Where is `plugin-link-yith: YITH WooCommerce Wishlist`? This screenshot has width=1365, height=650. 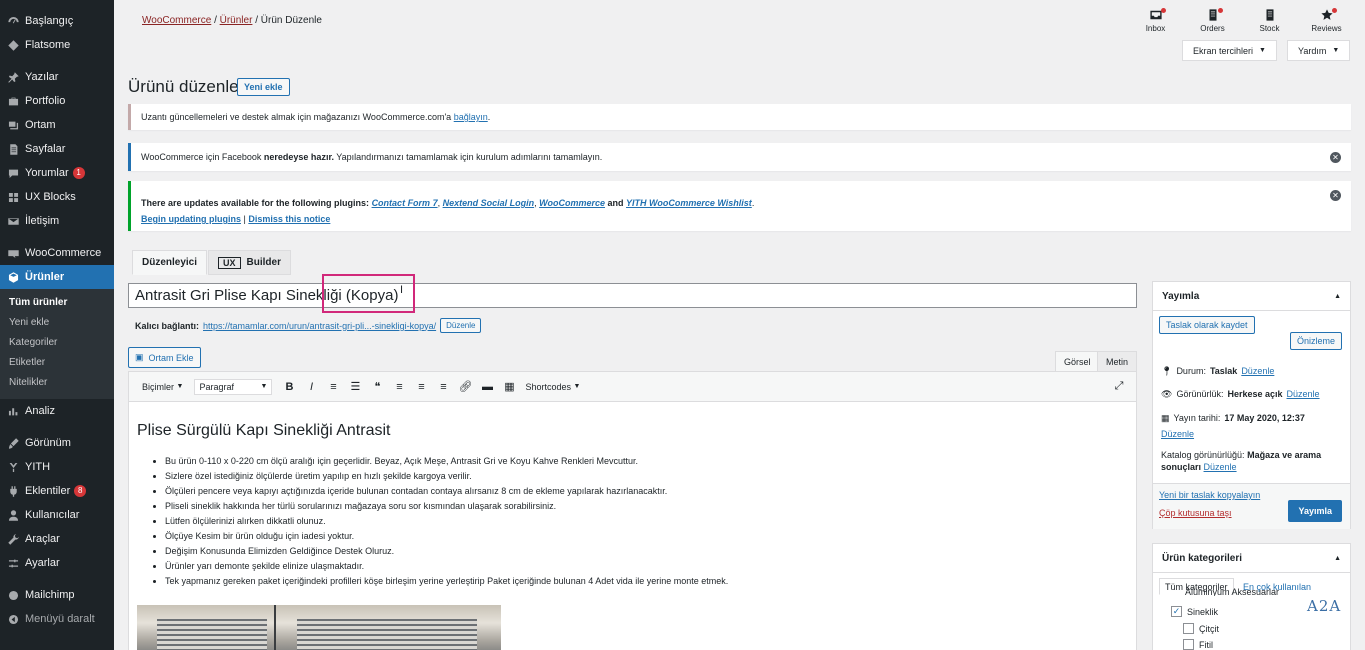 plugin-link-yith: YITH WooCommerce Wishlist is located at coordinates (689, 203).